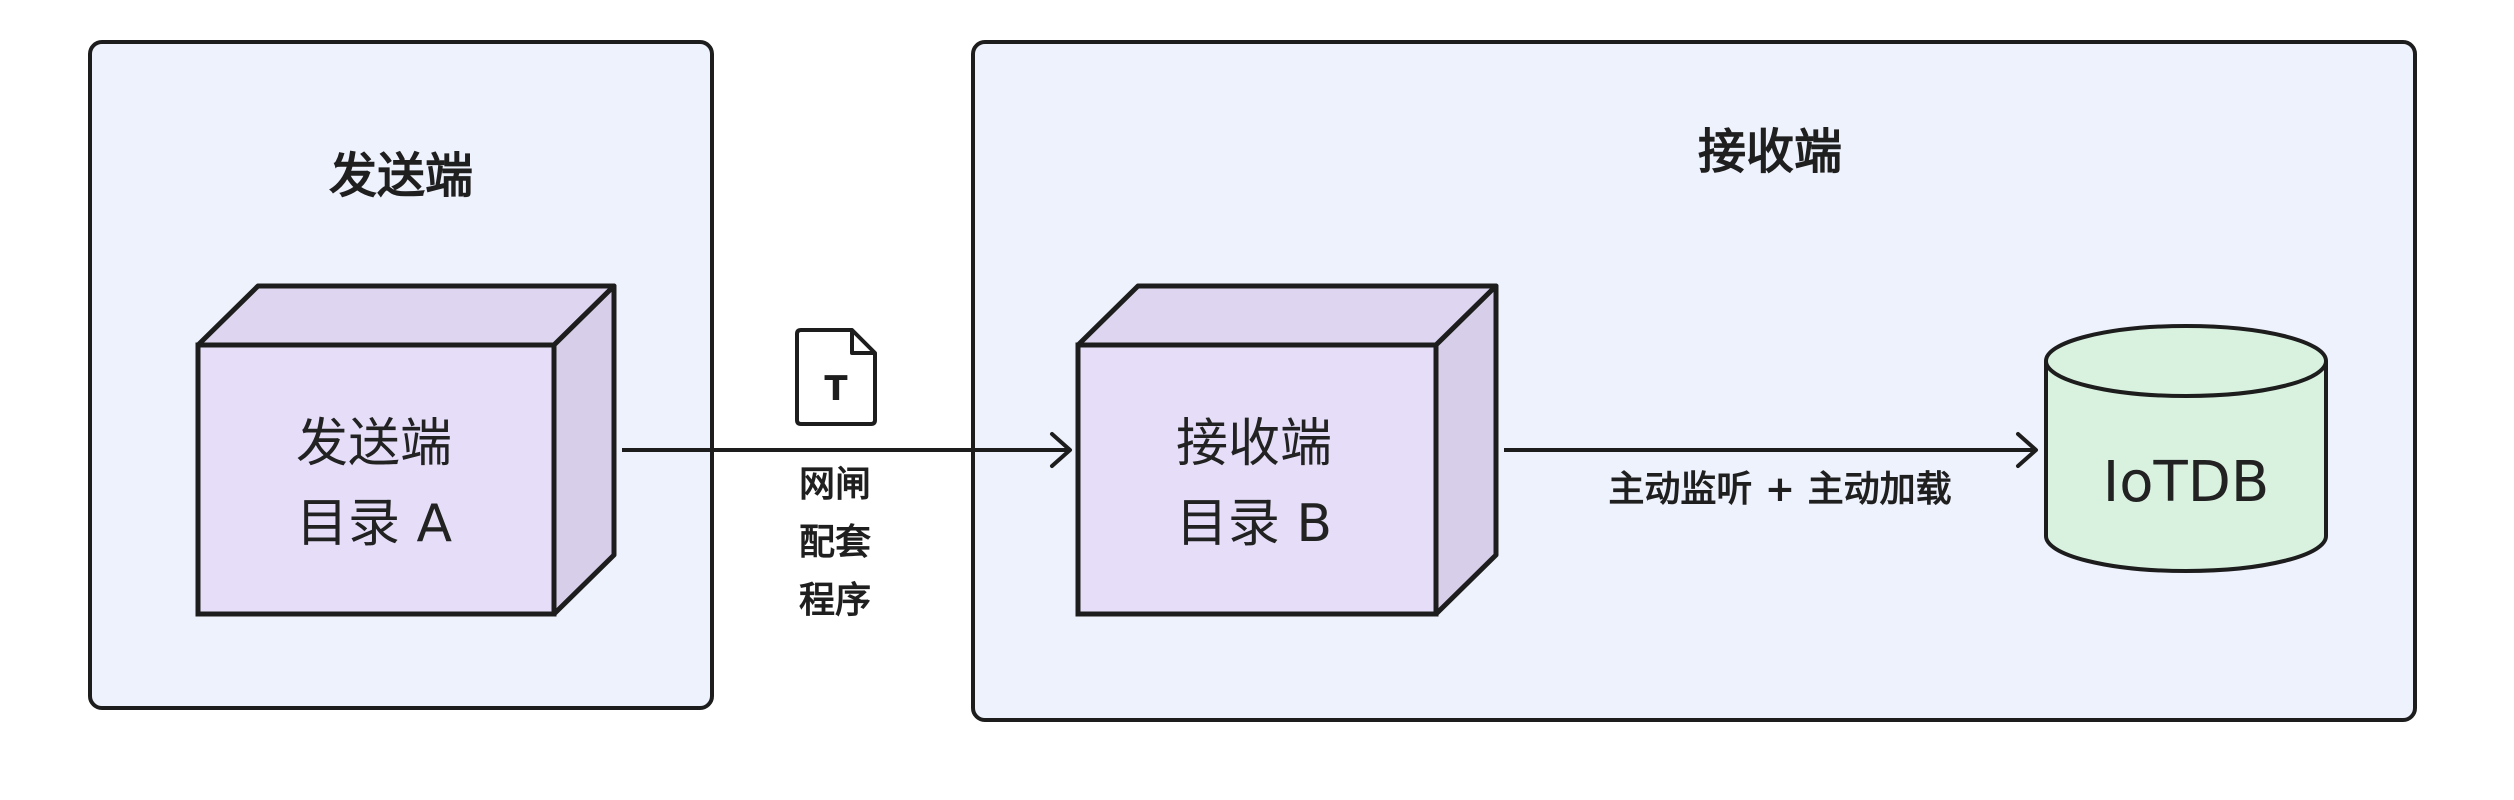 The width and height of the screenshot is (2514, 800). Describe the element at coordinates (400, 176) in the screenshot. I see `sender-title: 发送端` at that location.